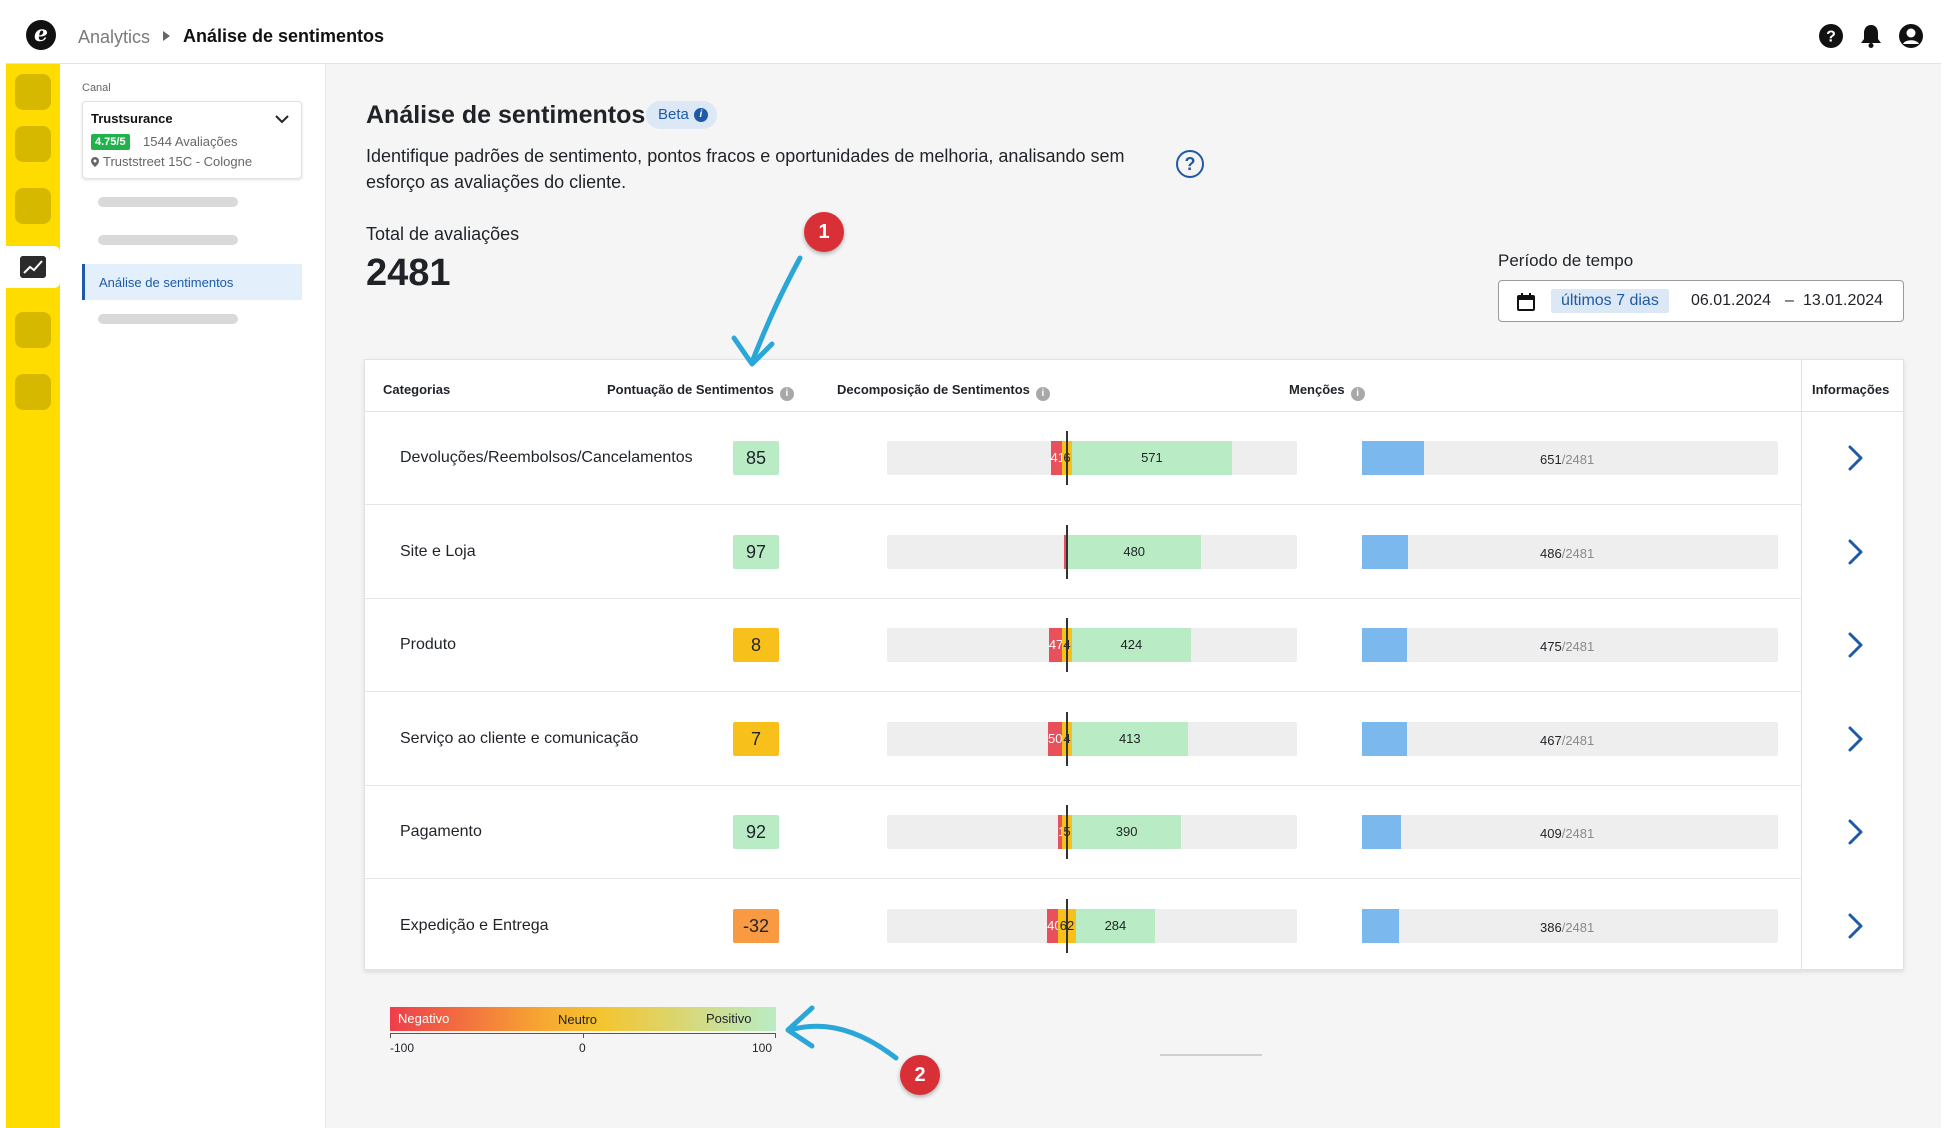  What do you see at coordinates (824, 232) in the screenshot?
I see `annotation-marker-1: 1` at bounding box center [824, 232].